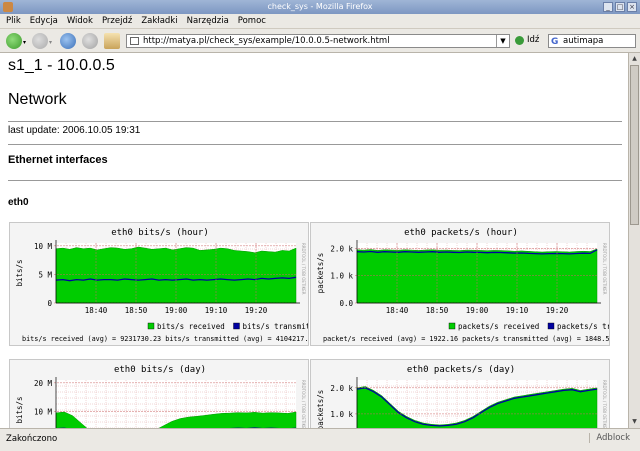  I want to click on vertical-scrollbar: ▲ ▼, so click(634, 240).